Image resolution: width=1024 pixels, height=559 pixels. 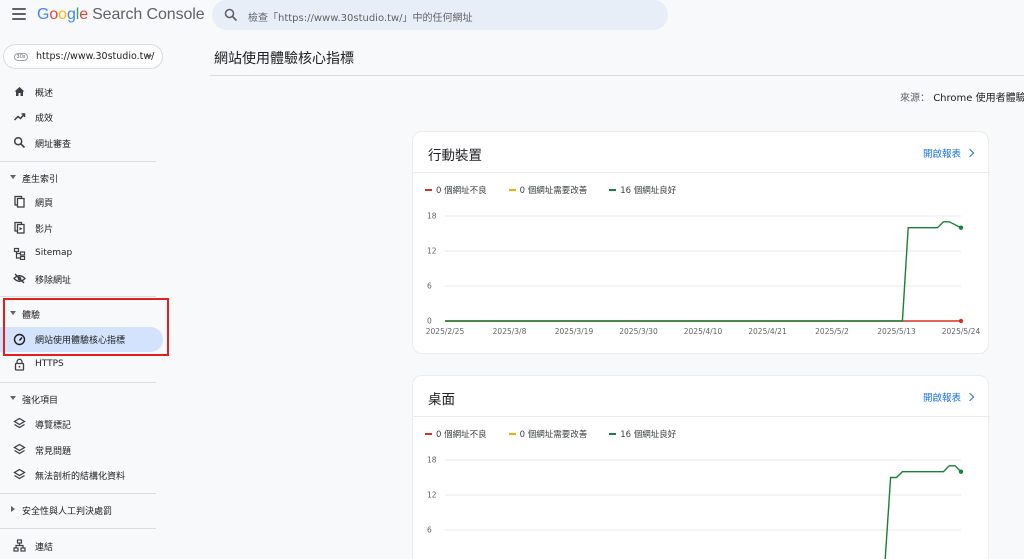 I want to click on property-selector: 30s https://www.30studio.tw/, so click(x=83, y=56).